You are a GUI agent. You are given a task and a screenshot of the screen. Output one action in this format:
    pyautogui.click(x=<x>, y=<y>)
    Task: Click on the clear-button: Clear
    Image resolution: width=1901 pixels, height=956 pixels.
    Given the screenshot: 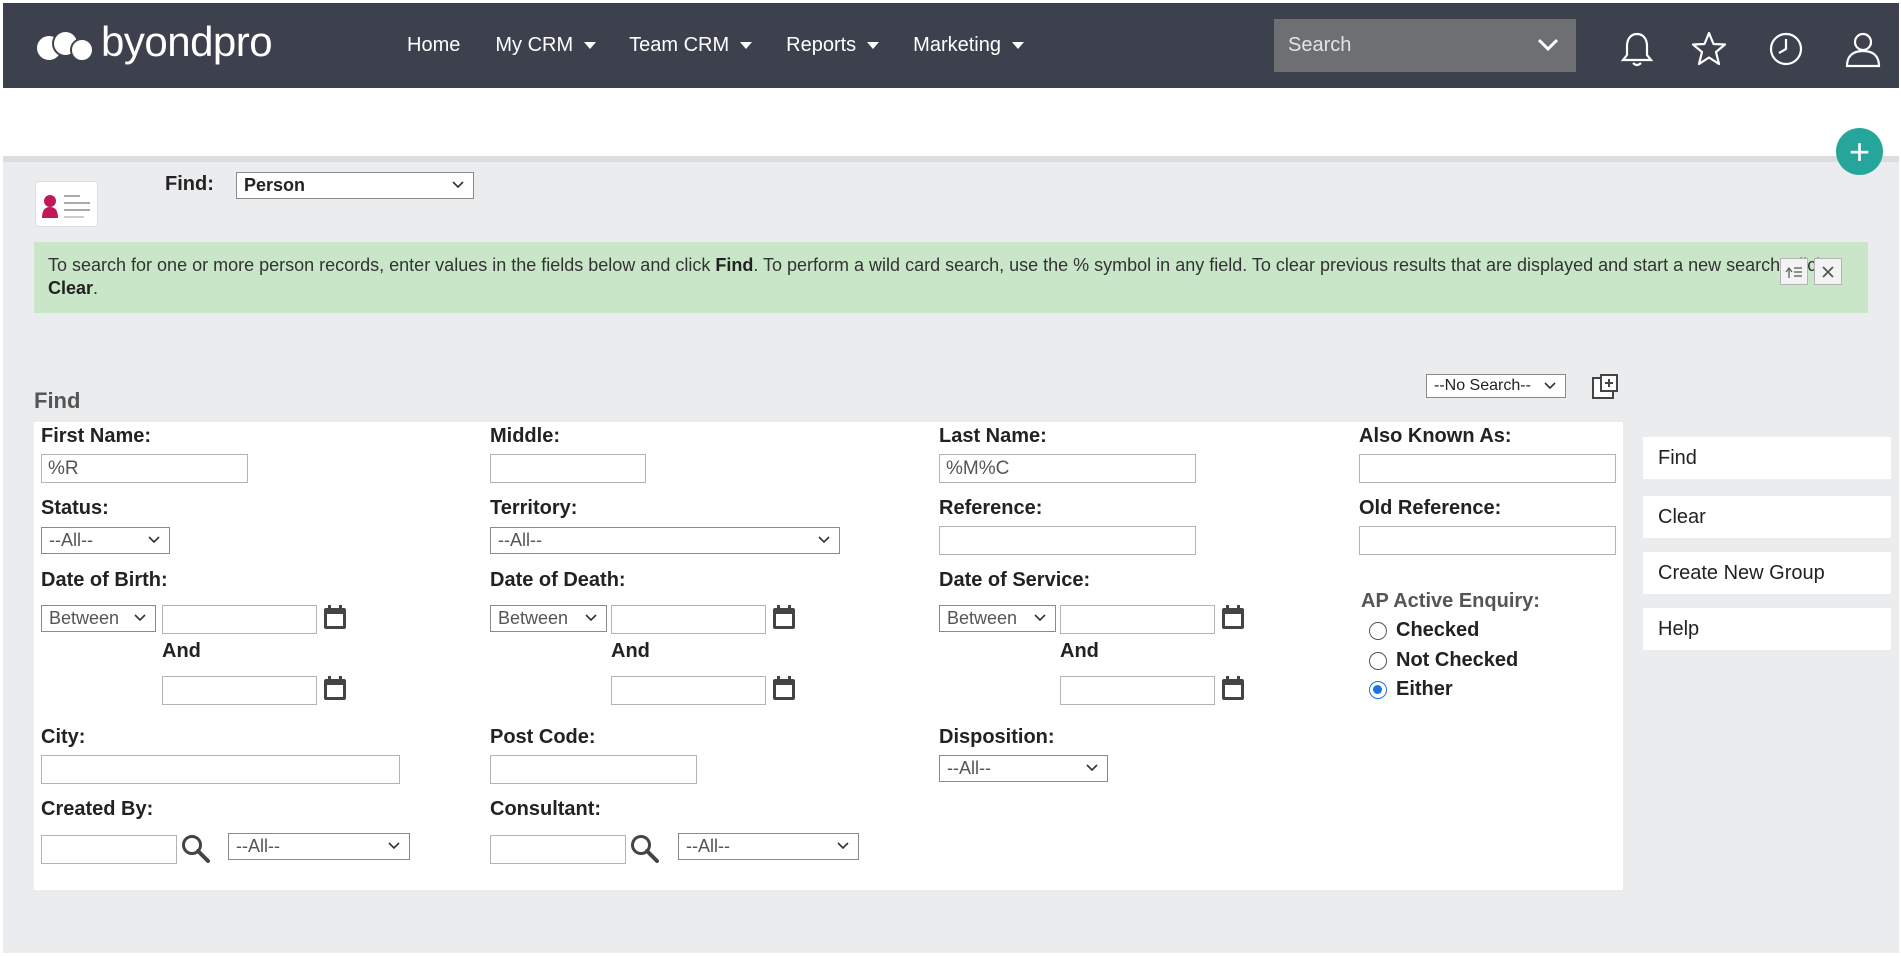 What is the action you would take?
    pyautogui.click(x=1767, y=517)
    